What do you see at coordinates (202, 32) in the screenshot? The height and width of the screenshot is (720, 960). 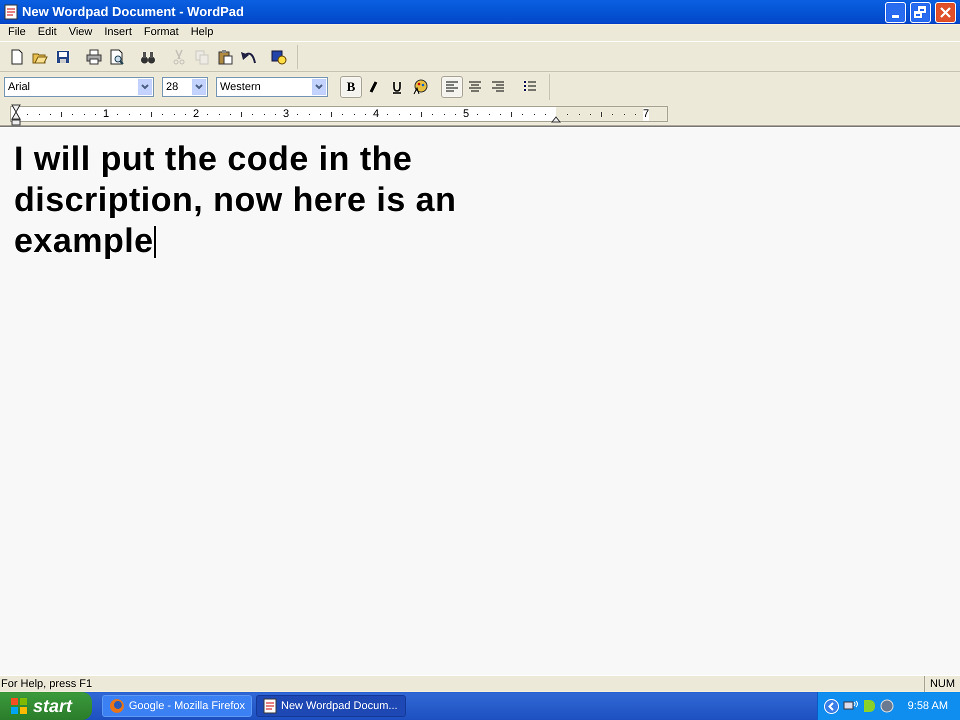 I see `menu-item: Help` at bounding box center [202, 32].